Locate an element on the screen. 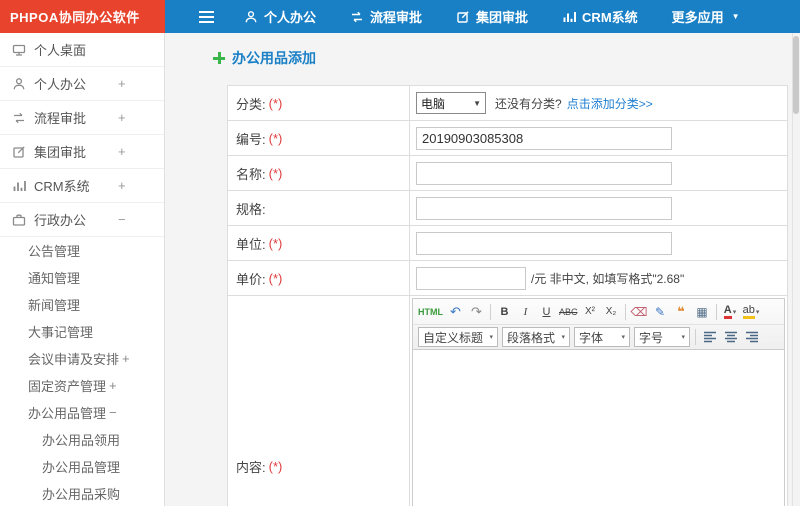 The height and width of the screenshot is (506, 800). person-icon is located at coordinates (19, 84).